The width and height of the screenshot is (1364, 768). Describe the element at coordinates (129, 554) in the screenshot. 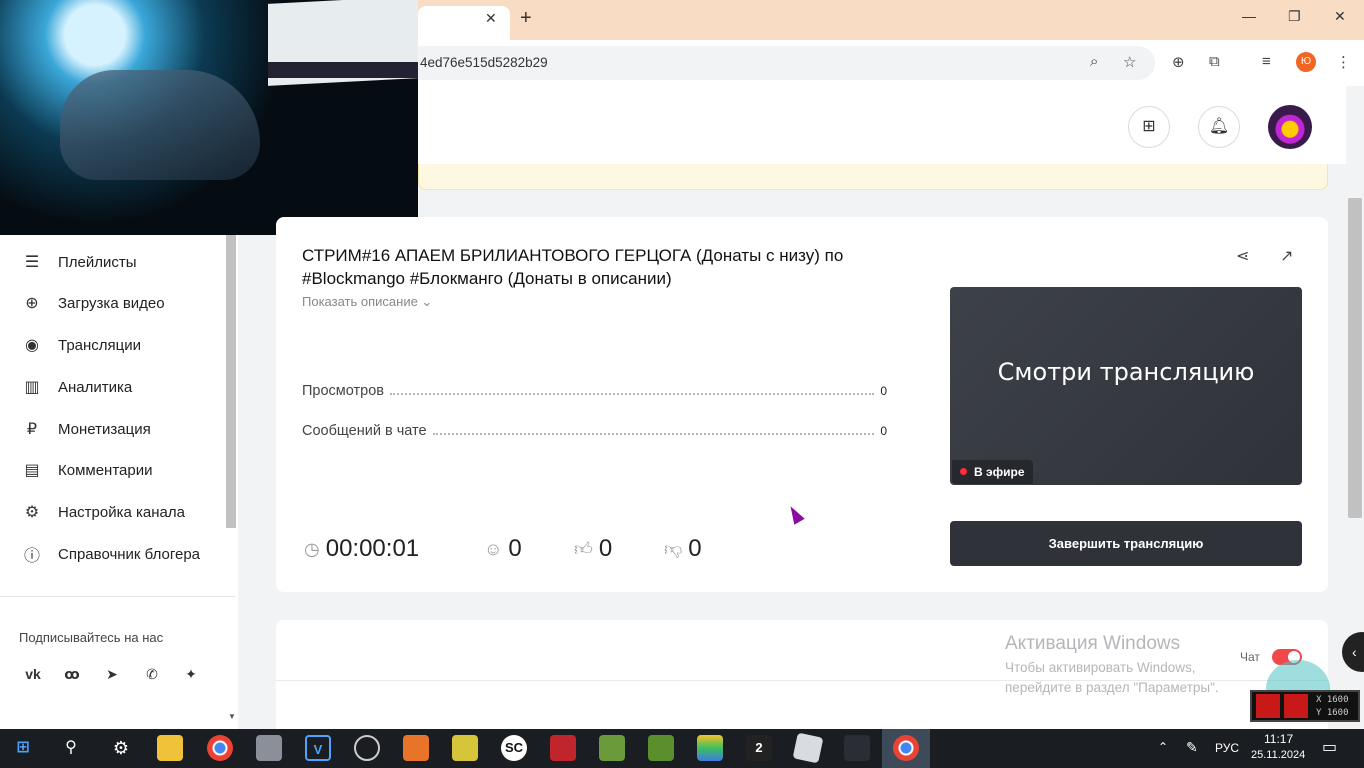

I see `sidebar-item-label: Справочник блогера` at that location.